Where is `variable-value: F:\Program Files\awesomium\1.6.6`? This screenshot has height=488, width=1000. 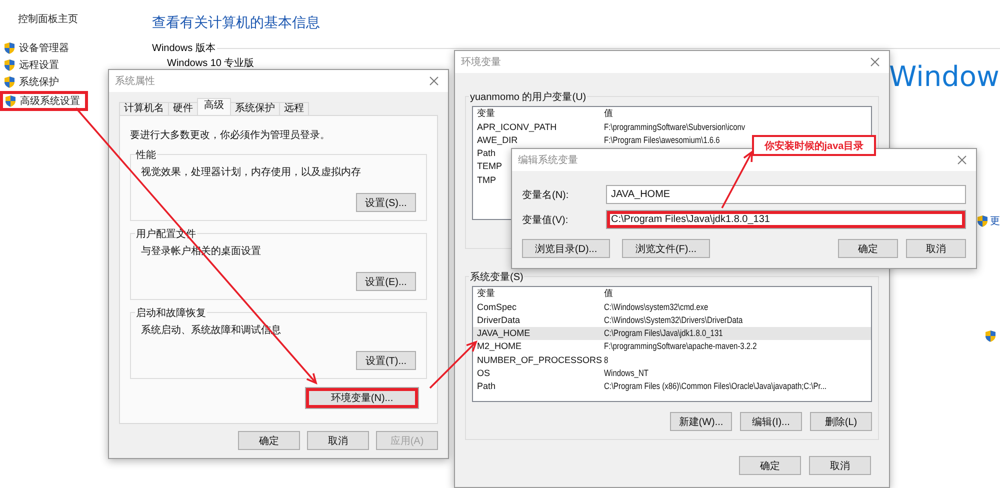 variable-value: F:\Program Files\awesomium\1.6.6 is located at coordinates (662, 139).